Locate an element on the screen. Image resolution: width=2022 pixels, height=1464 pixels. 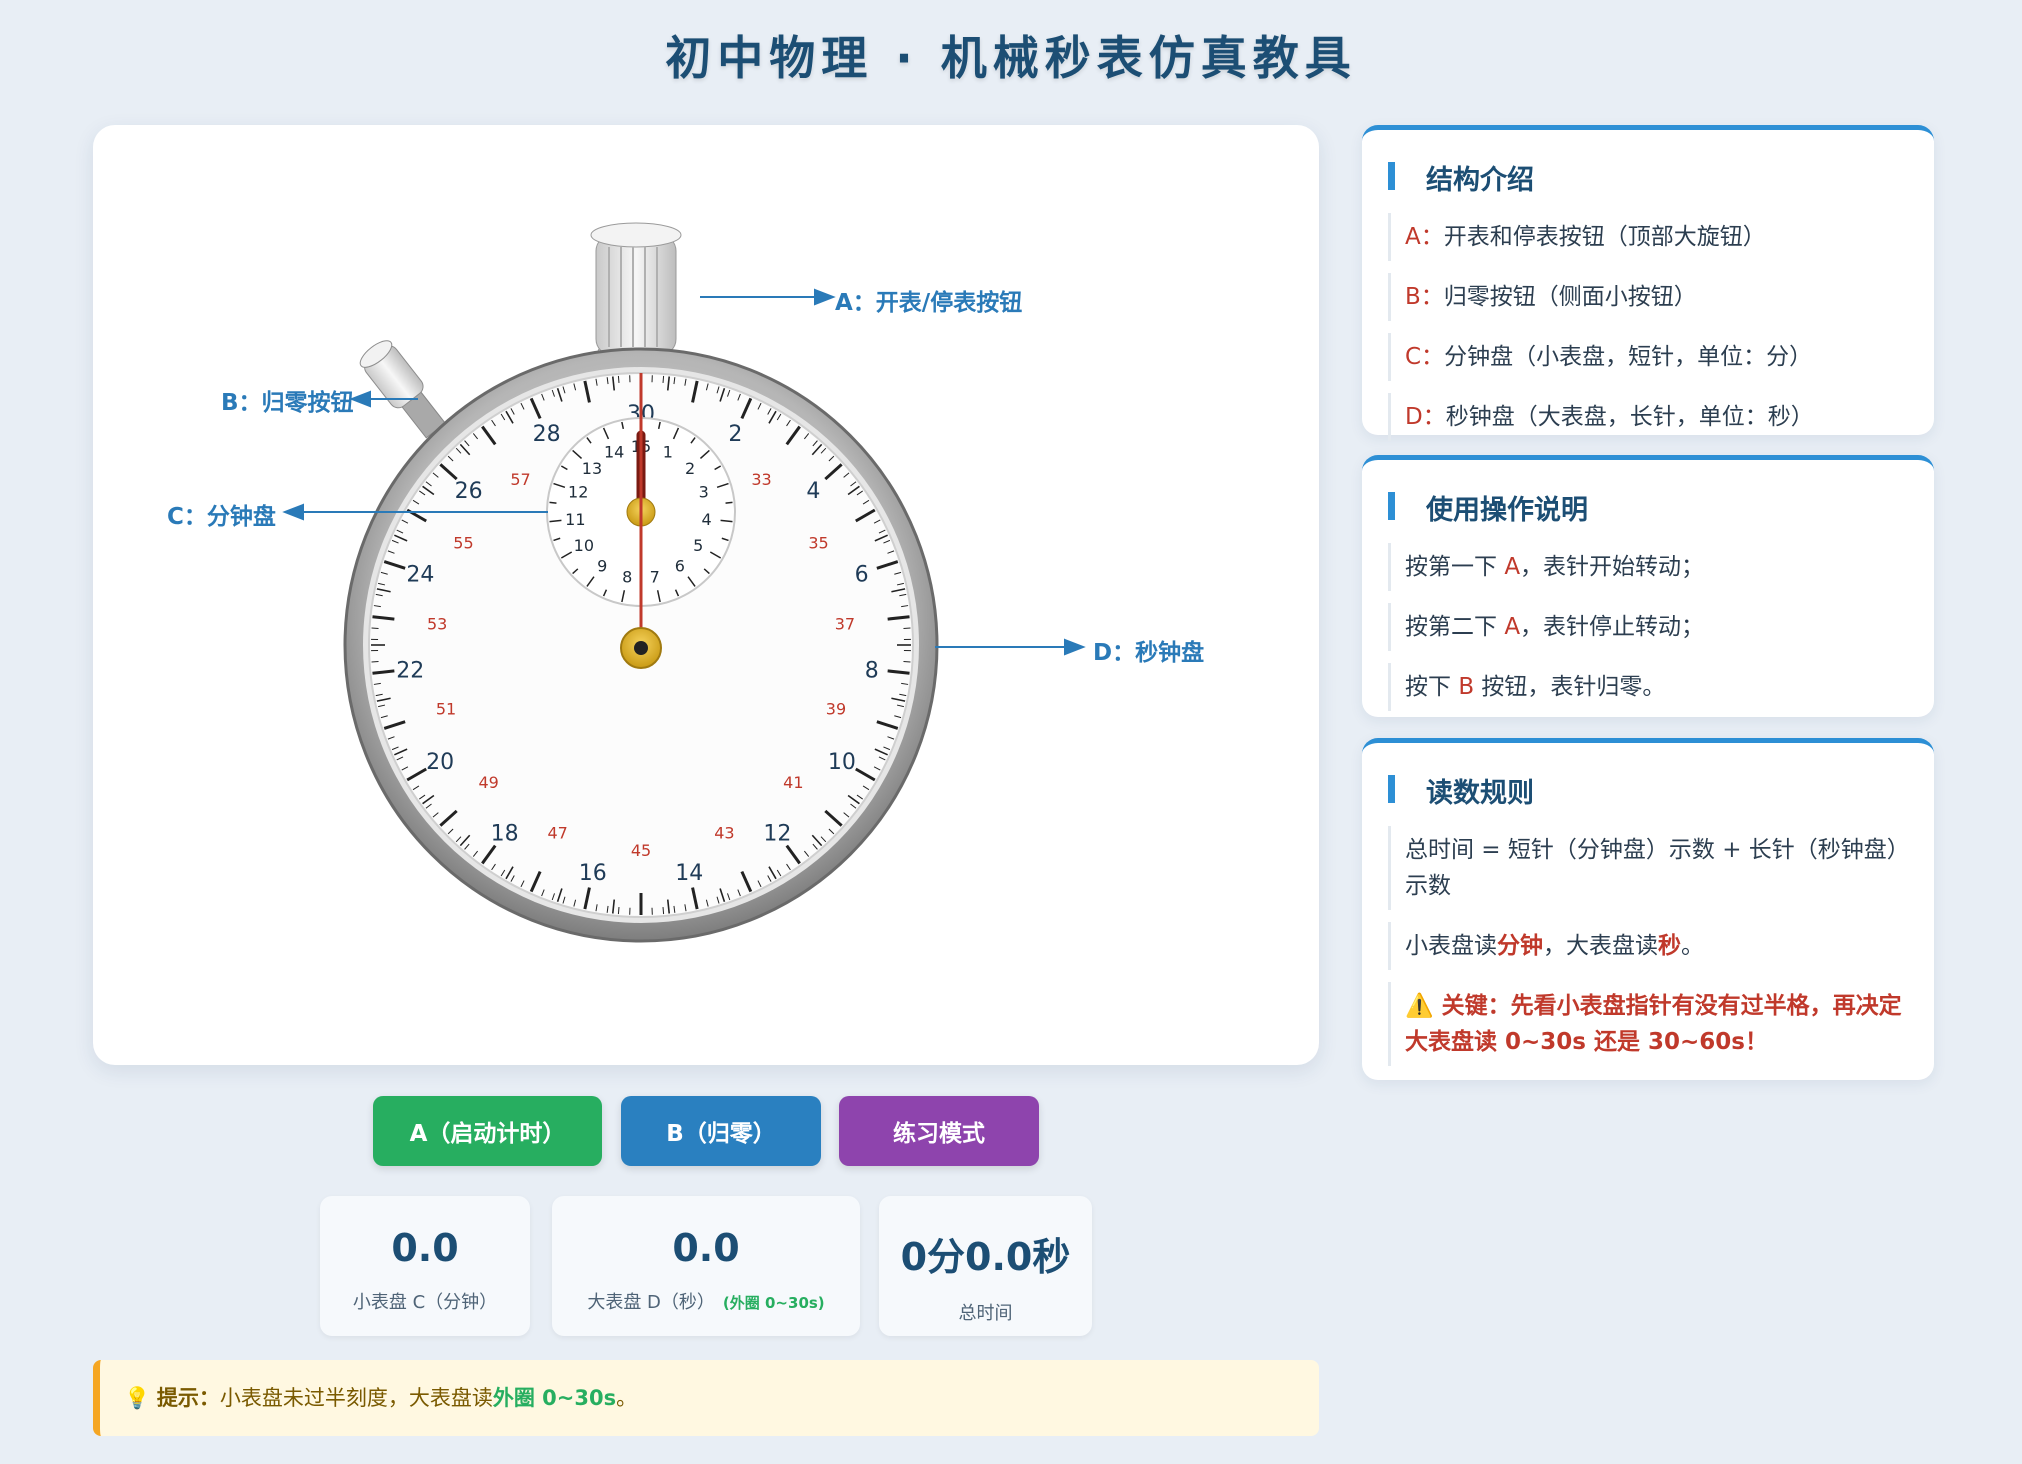
structure-item: B：归零按钮（侧面小按钮） is located at coordinates (1648, 297).